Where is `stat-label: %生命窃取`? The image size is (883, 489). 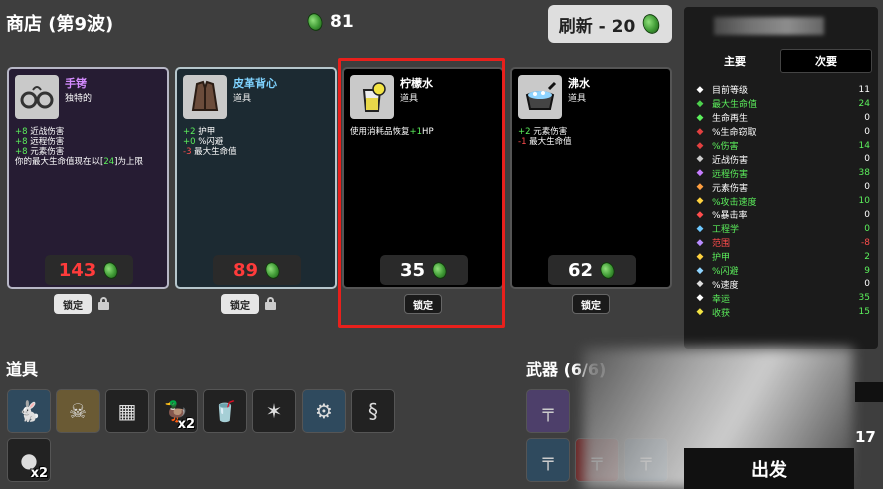 stat-label: %生命窃取 is located at coordinates (734, 133).